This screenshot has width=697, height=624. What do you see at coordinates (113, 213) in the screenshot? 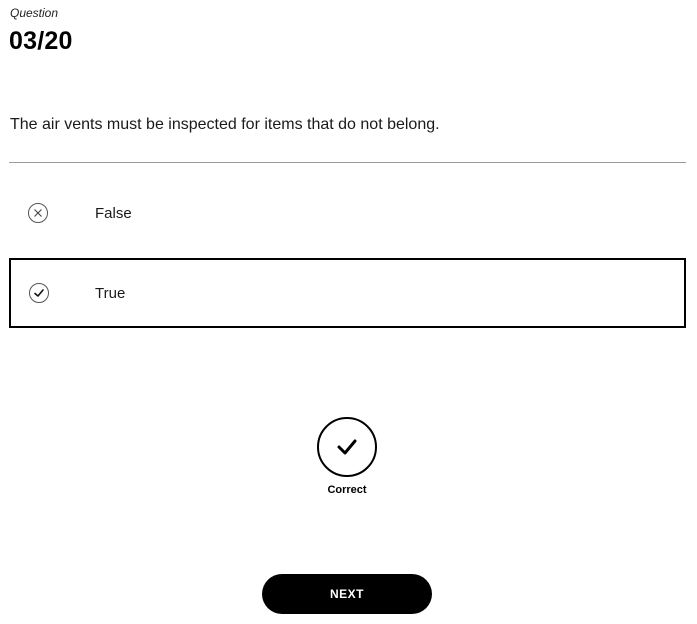
I see `answer-option-label: False` at bounding box center [113, 213].